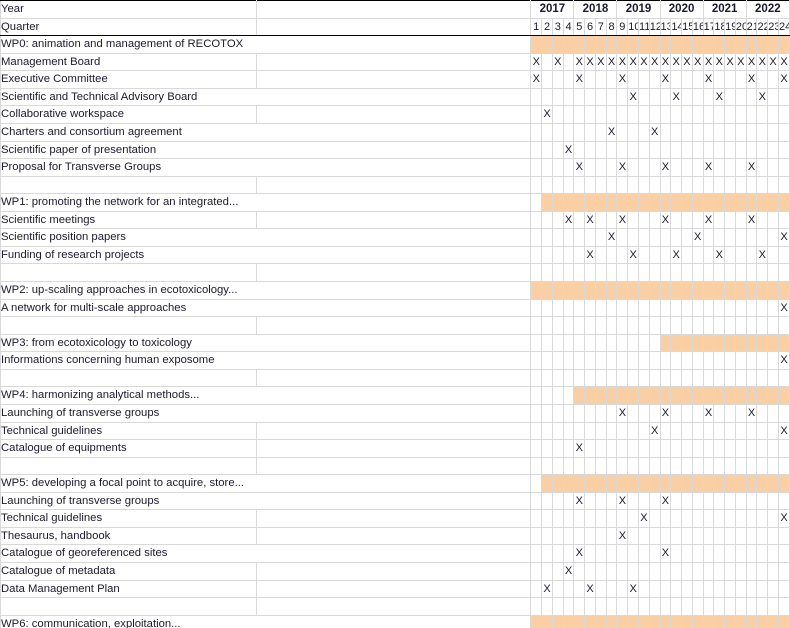 The height and width of the screenshot is (628, 790). Describe the element at coordinates (395, 167) in the screenshot. I see `gantt-task-row: Proposal for Transverse Groups X X X X X` at that location.